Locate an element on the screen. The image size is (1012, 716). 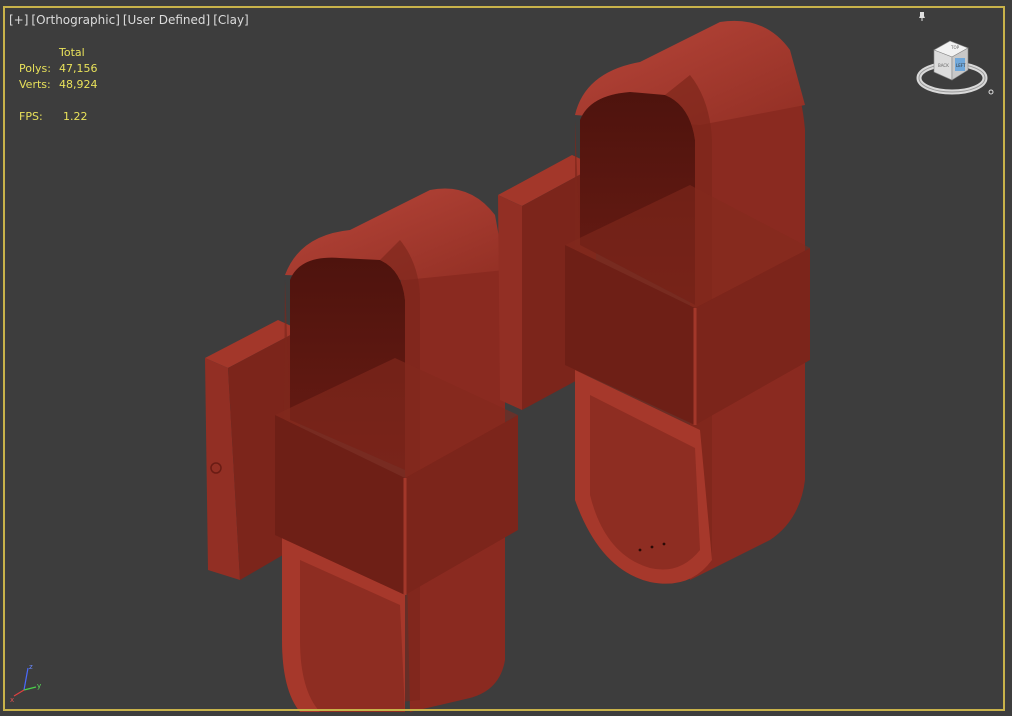
stats-header: Total is located at coordinates (72, 52).